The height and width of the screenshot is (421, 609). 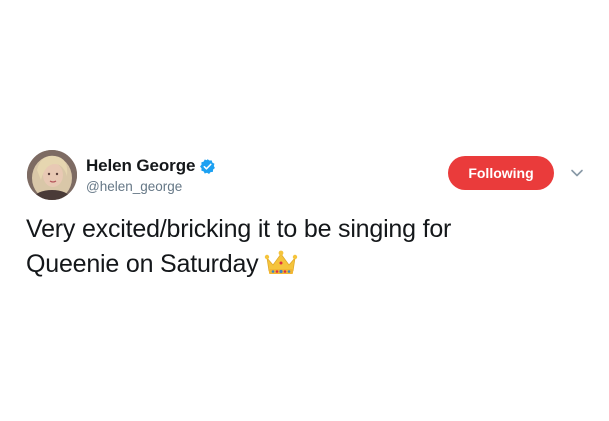 I want to click on tweet-text-line-2-row: Queenie on Saturday, so click(x=306, y=264).